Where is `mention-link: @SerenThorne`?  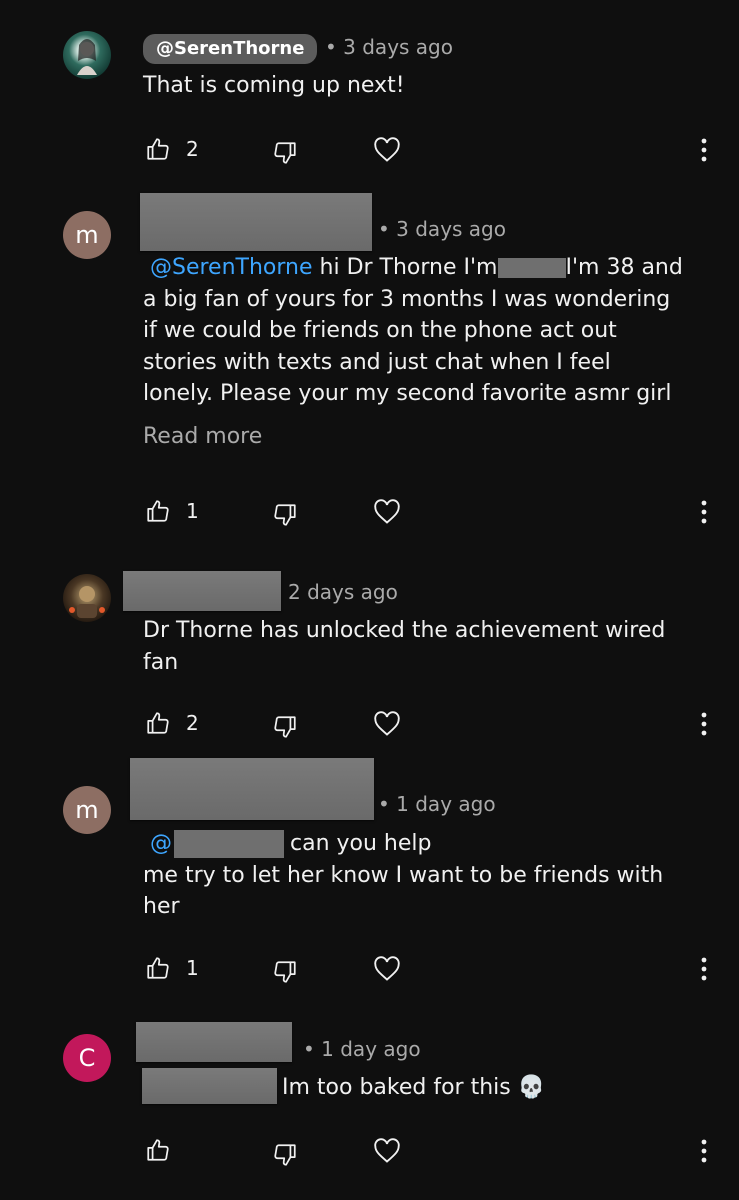 mention-link: @SerenThorne is located at coordinates (231, 267).